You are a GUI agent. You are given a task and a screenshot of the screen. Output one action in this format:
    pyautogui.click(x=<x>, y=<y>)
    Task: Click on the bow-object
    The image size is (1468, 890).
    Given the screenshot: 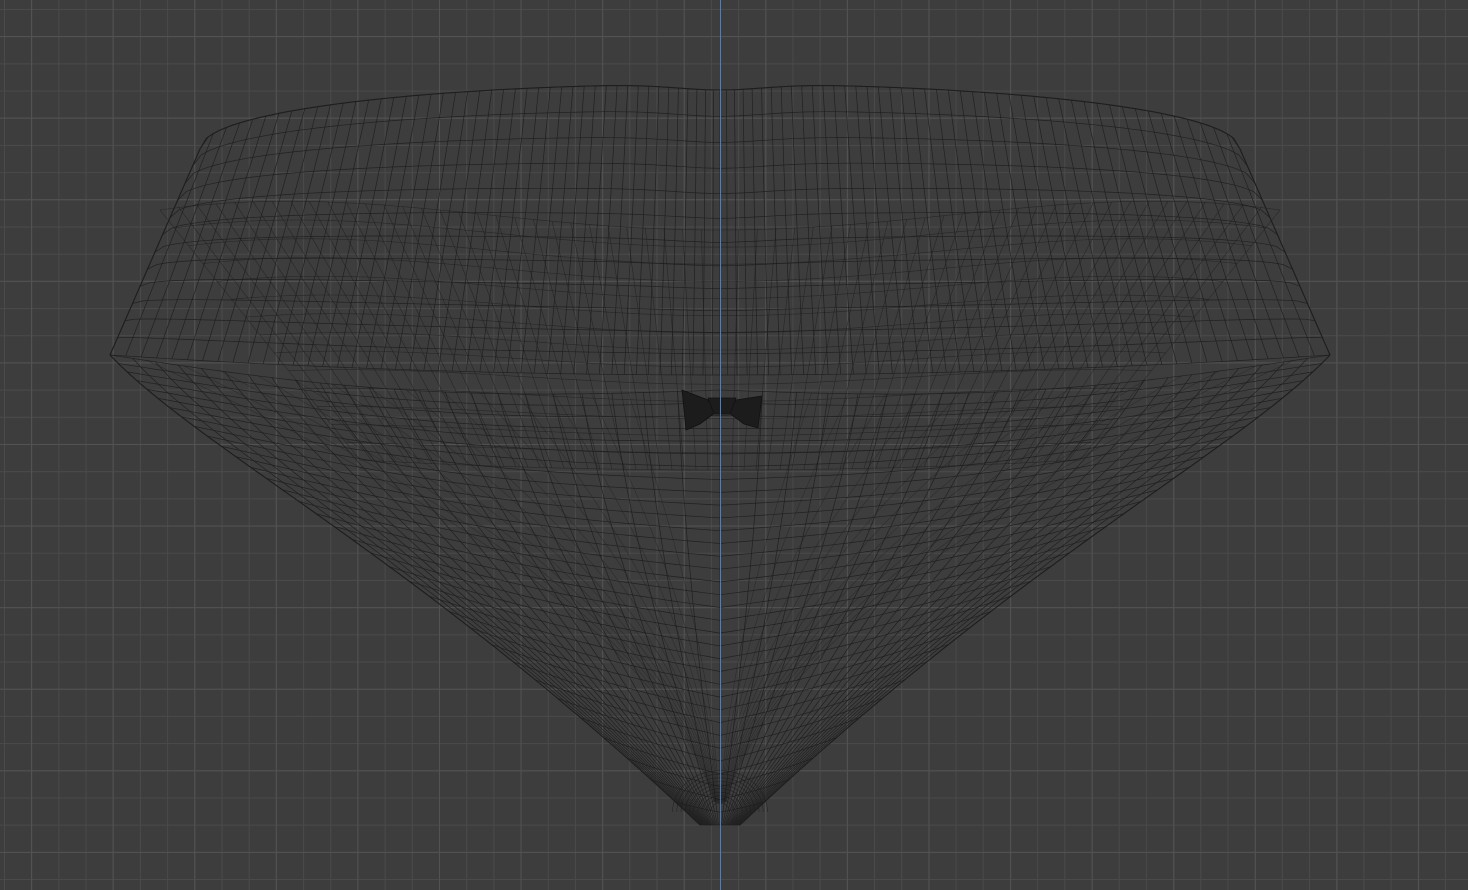 What is the action you would take?
    pyautogui.click(x=722, y=410)
    